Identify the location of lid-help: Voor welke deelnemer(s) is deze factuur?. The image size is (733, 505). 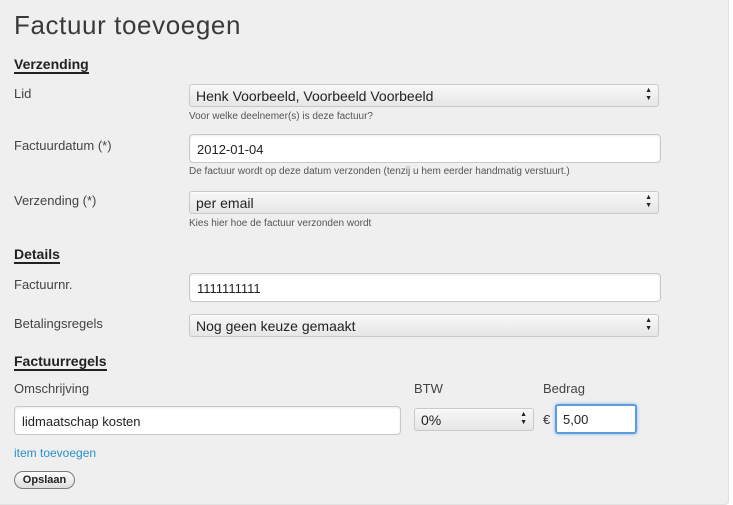
(281, 116).